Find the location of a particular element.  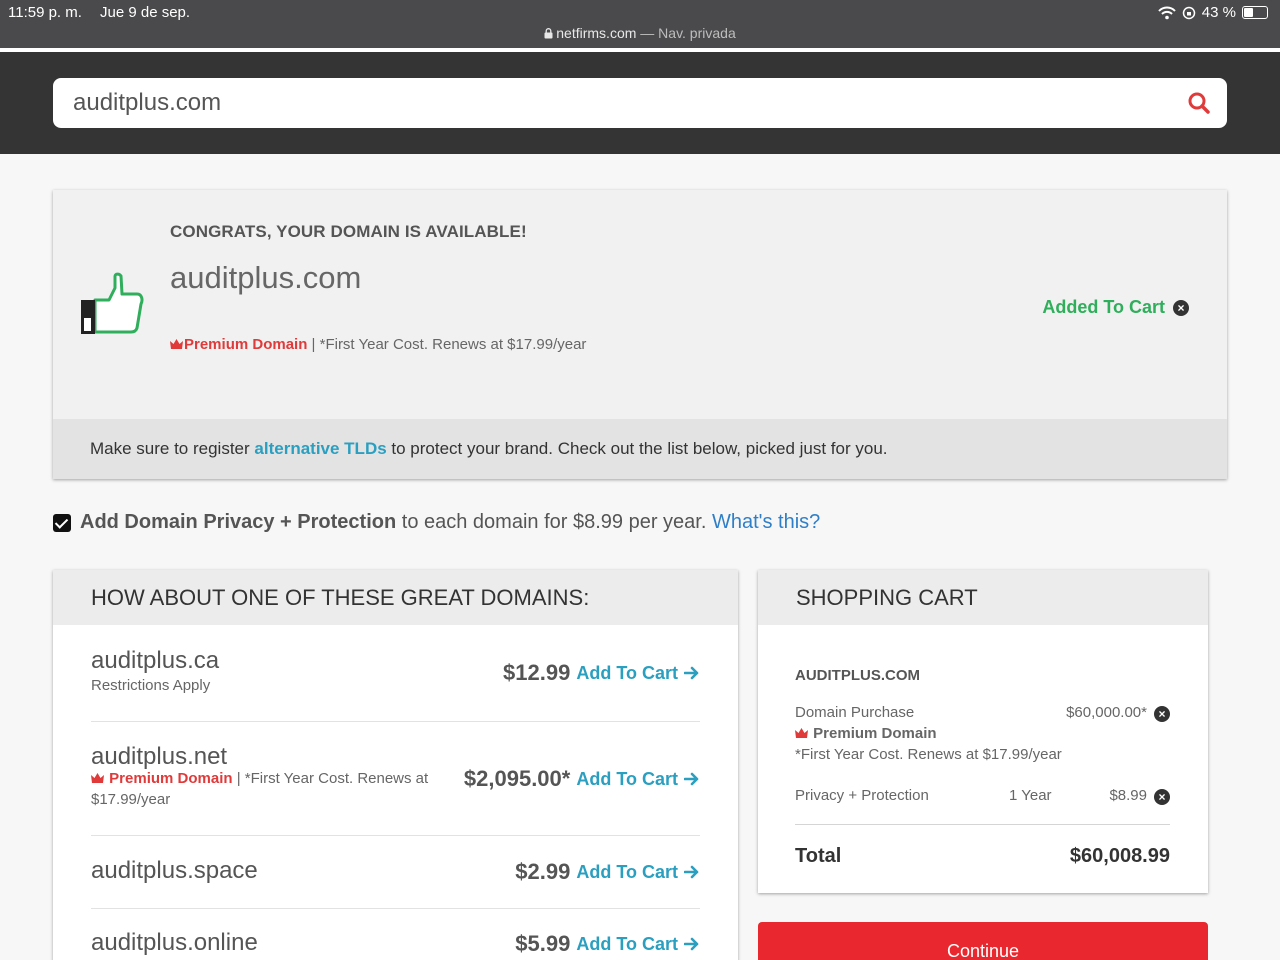

wifi-icon is located at coordinates (1167, 12).